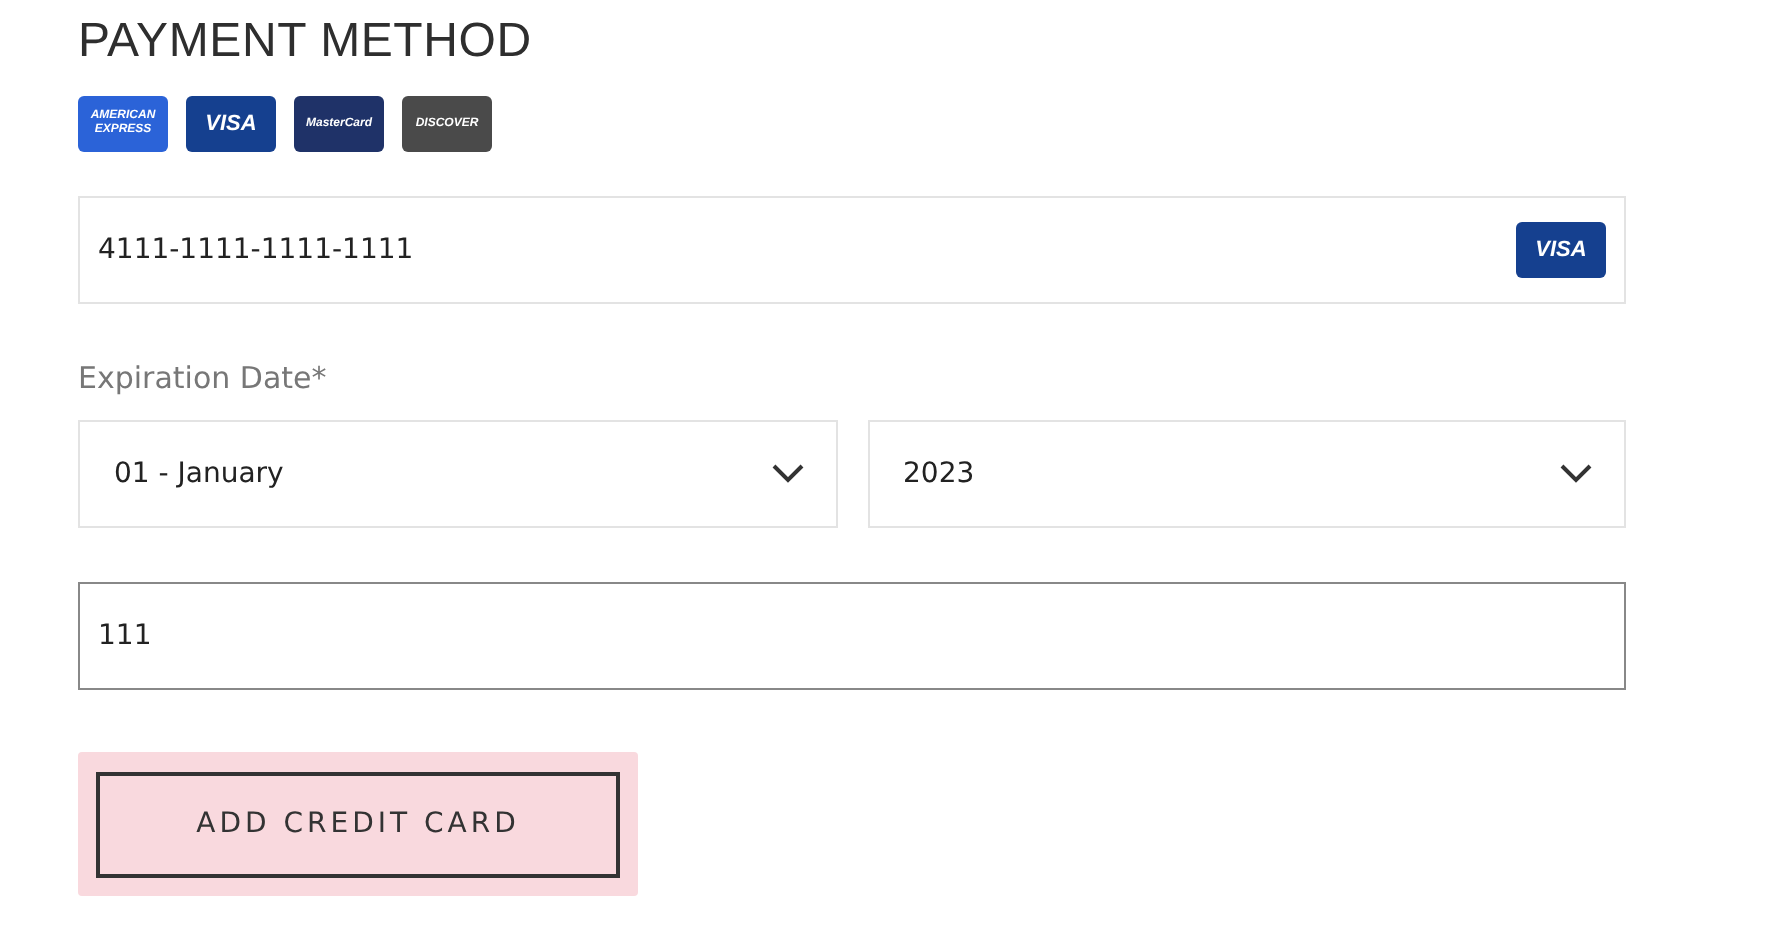  What do you see at coordinates (852, 250) in the screenshot?
I see `card-number-field: 4111-1111-1111-1111 VISA` at bounding box center [852, 250].